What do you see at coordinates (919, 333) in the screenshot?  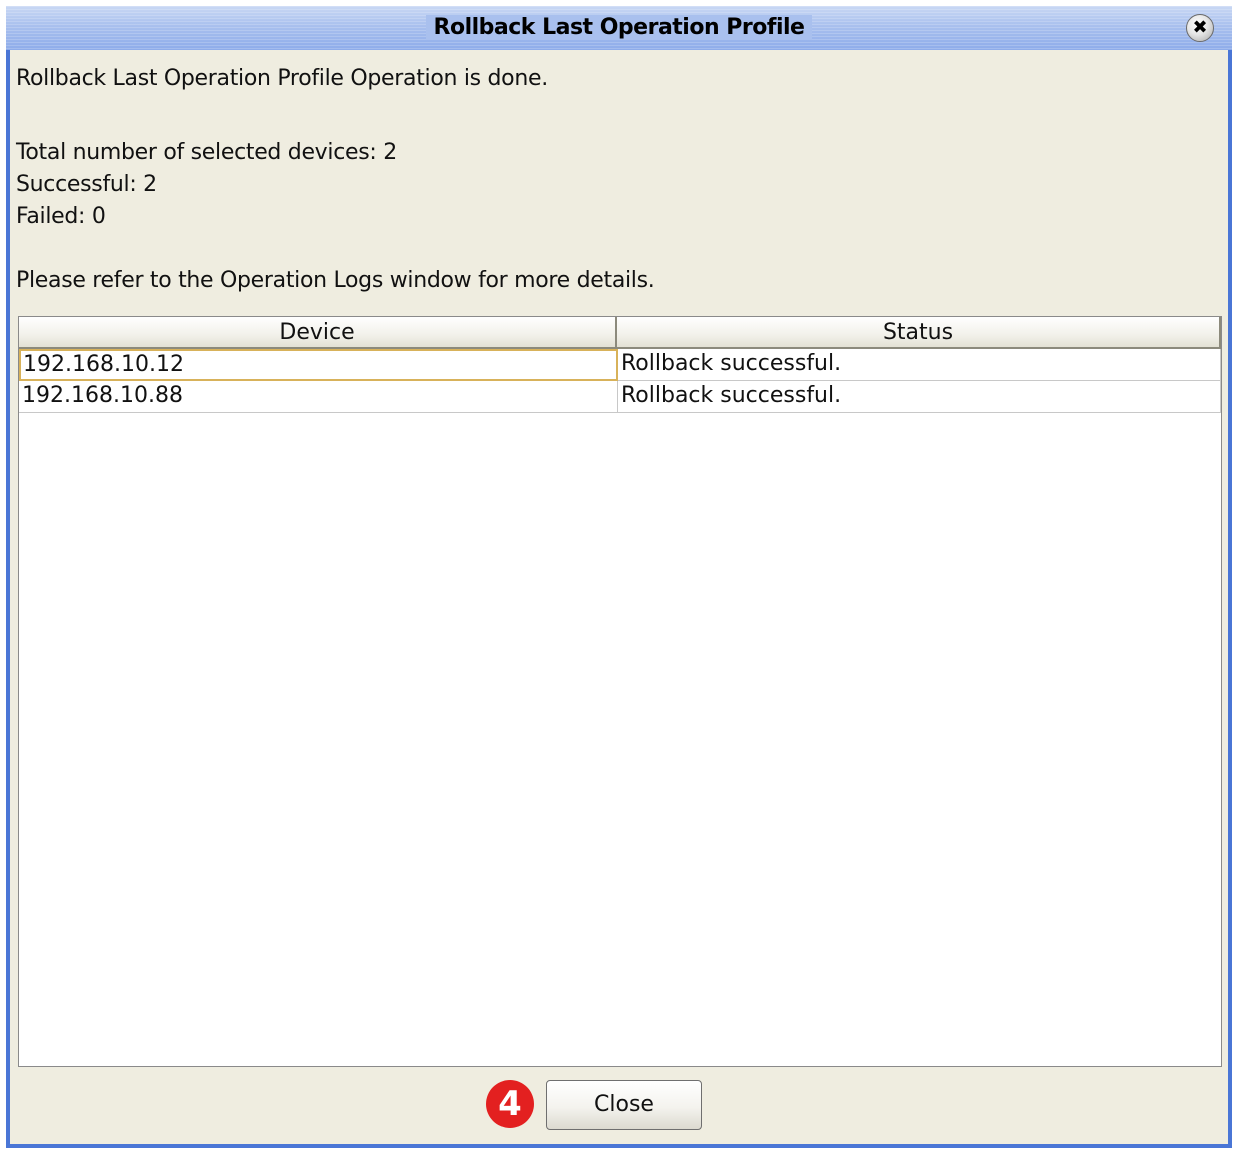 I see `column-header-status: Status` at bounding box center [919, 333].